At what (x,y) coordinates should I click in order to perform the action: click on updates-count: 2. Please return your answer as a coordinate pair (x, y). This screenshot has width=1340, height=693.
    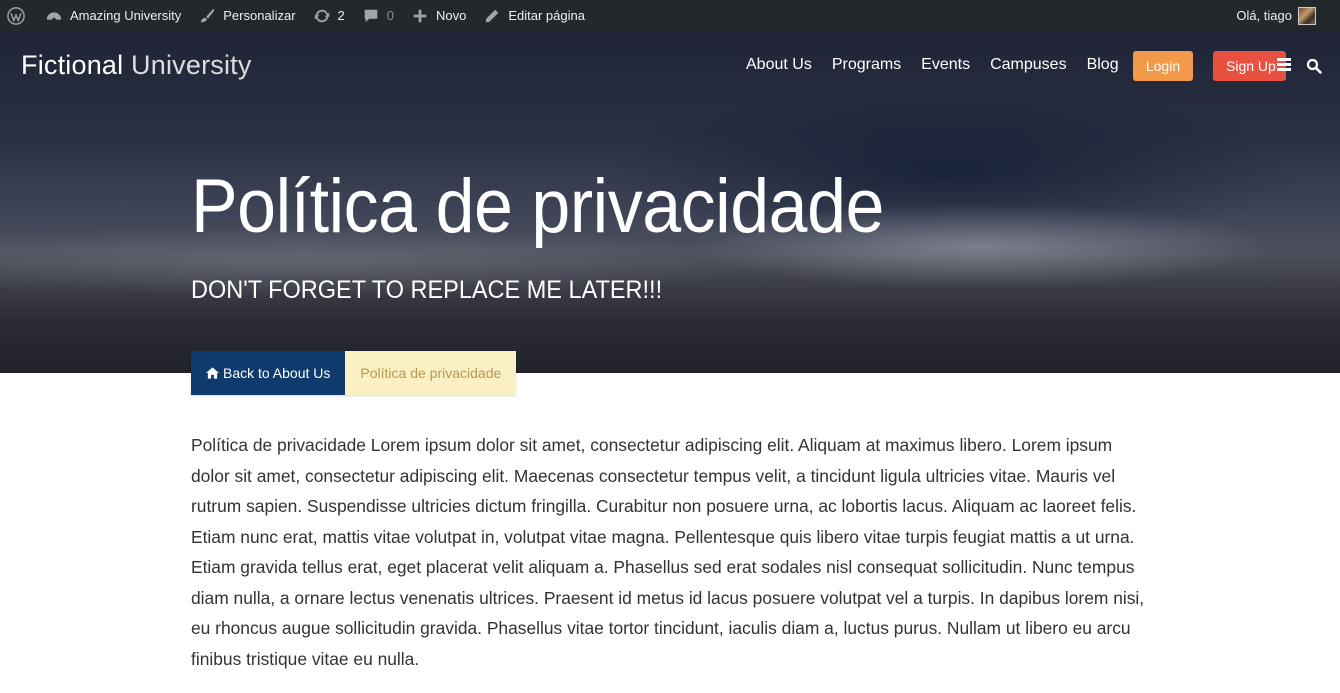
    Looking at the image, I should click on (341, 15).